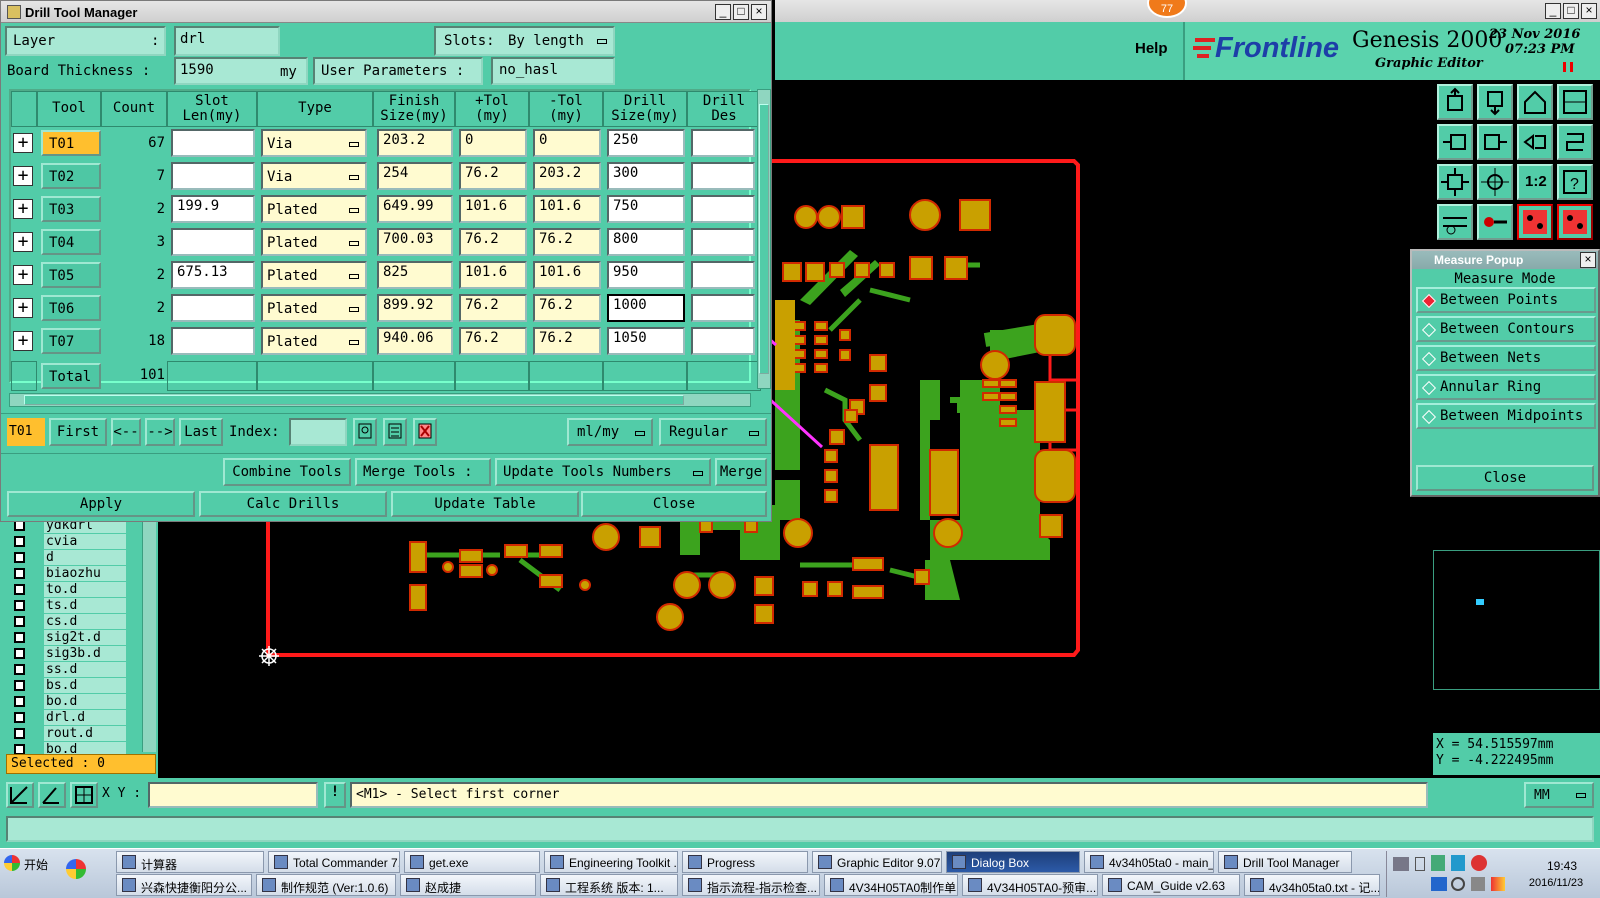  Describe the element at coordinates (1171, 885) in the screenshot. I see `taskbar-item: CAM_Guide v2.63` at that location.